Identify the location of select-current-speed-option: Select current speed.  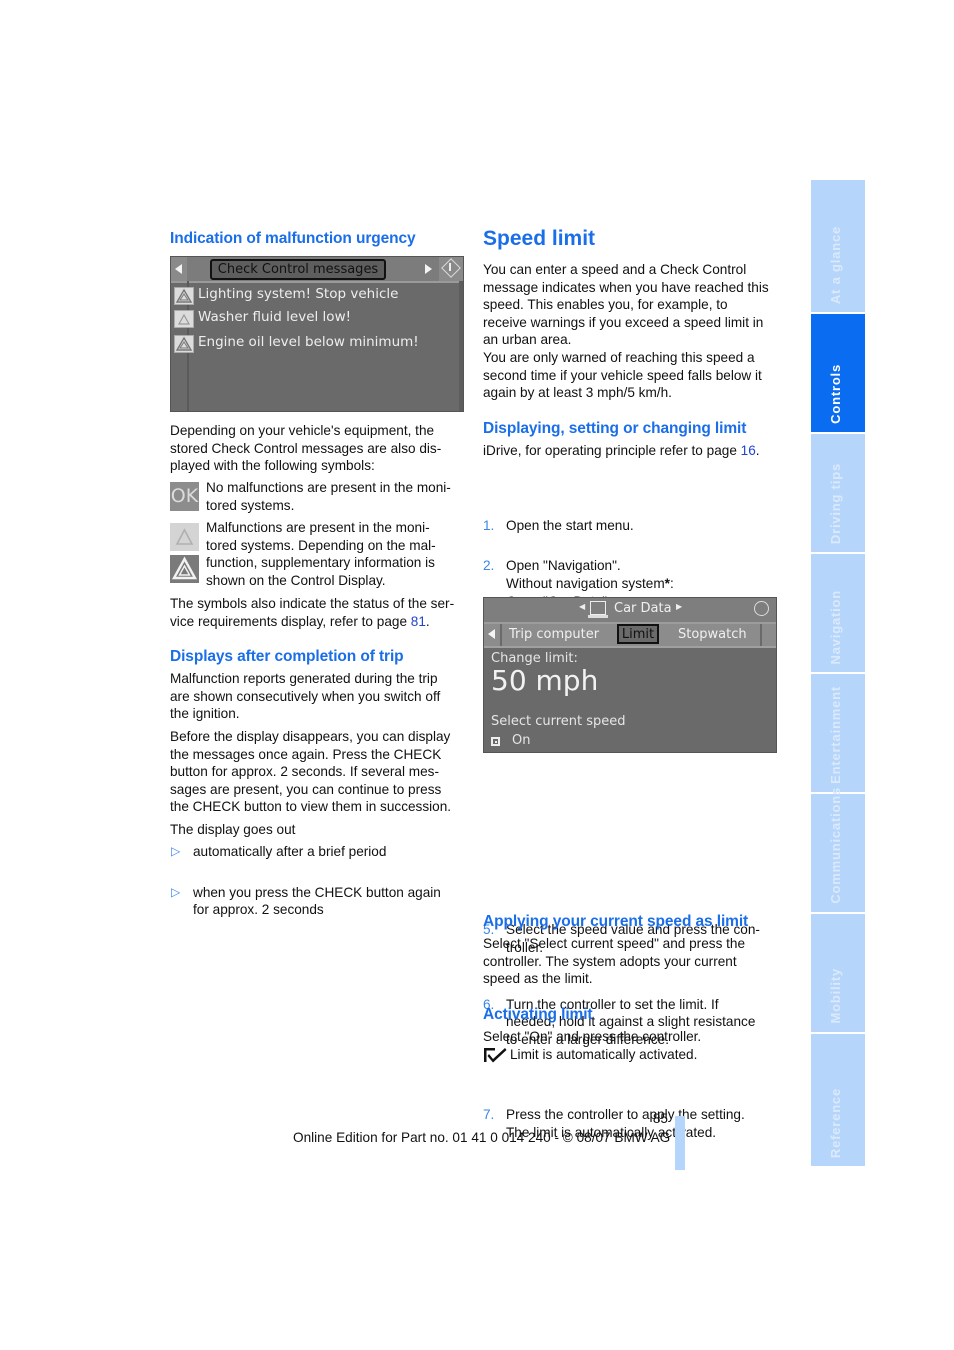
(558, 721).